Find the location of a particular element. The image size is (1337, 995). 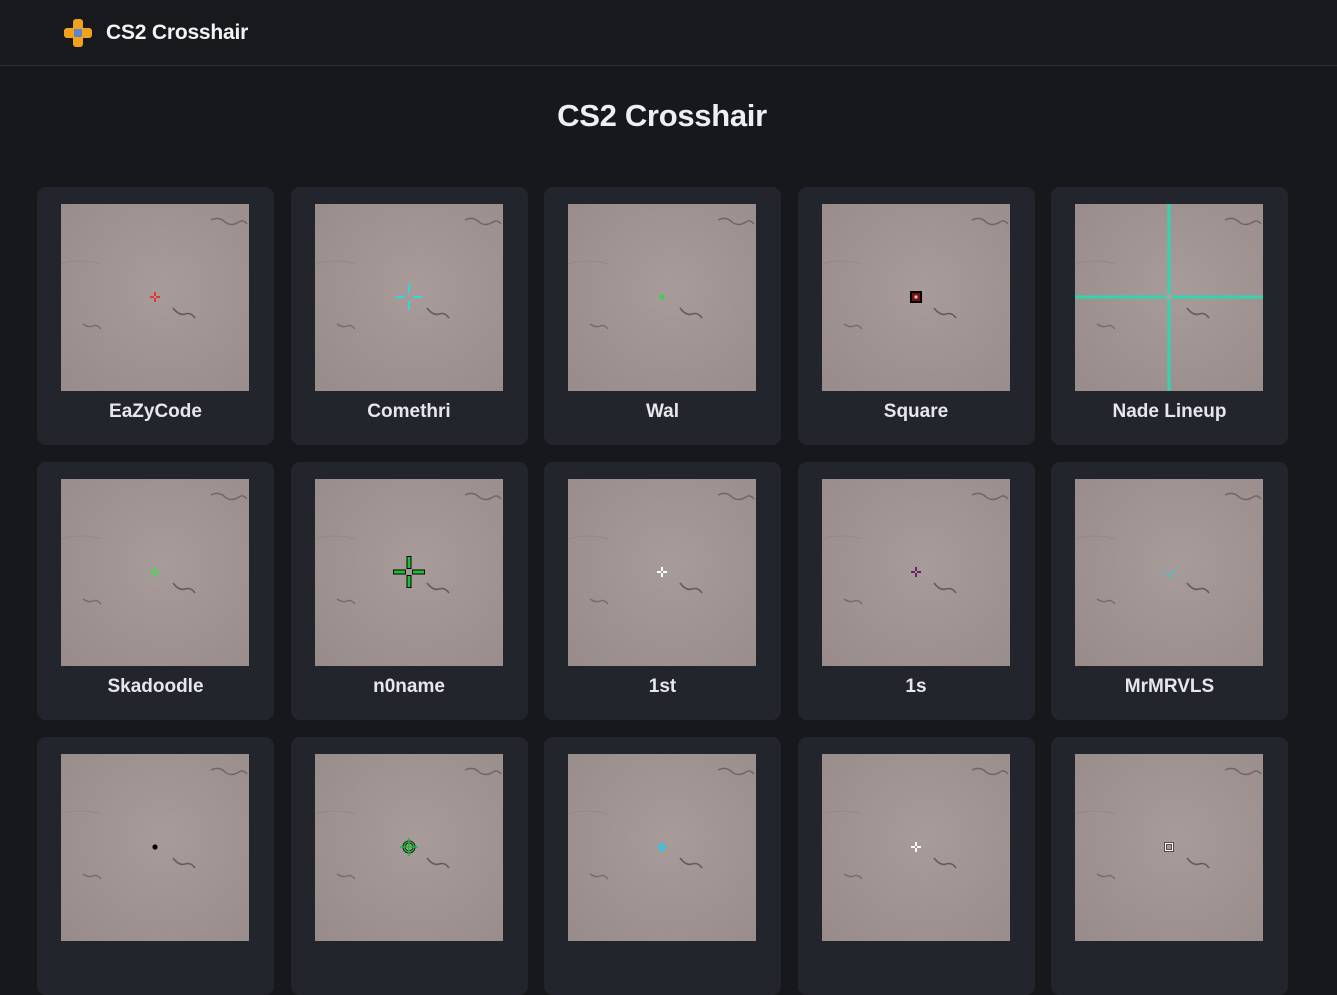

crosshair-card-eazycode: EaZyCode is located at coordinates (155, 316).